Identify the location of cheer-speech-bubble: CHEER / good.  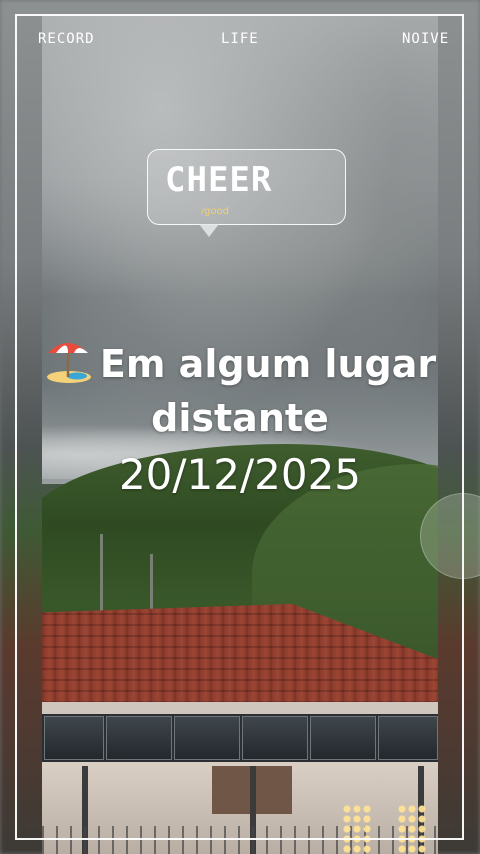
(246, 187).